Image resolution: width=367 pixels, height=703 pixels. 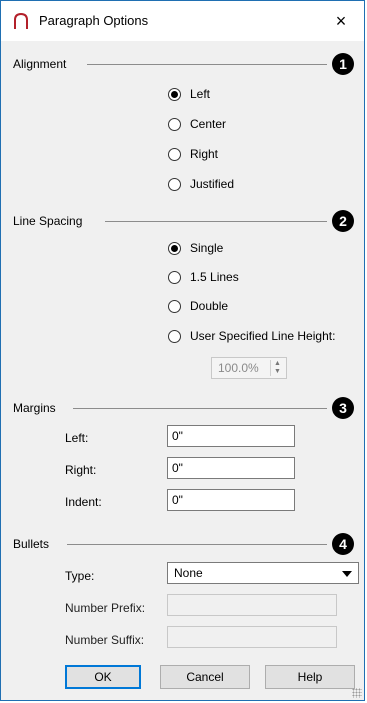 I want to click on radio-label: Right, so click(x=204, y=154).